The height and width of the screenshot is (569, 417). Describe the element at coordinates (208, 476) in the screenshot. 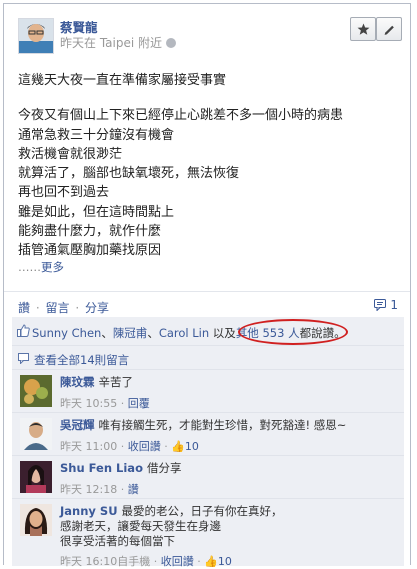

I see `comment-item: Shu Fen Liao 借分享 昨天 12:18 · 讚` at that location.